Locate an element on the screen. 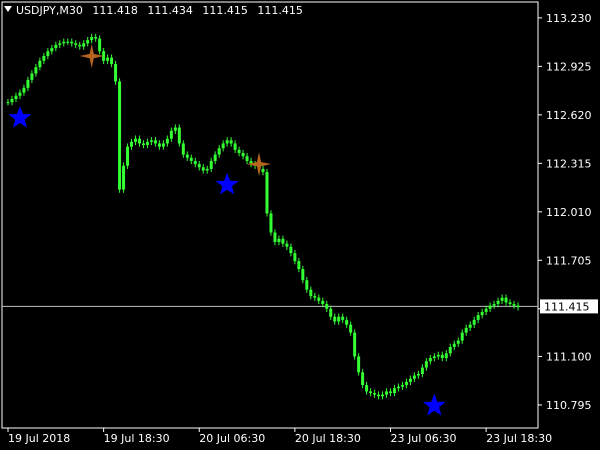 The height and width of the screenshot is (450, 600). x-tick-label: 19 Jul 18:30 is located at coordinates (137, 438).